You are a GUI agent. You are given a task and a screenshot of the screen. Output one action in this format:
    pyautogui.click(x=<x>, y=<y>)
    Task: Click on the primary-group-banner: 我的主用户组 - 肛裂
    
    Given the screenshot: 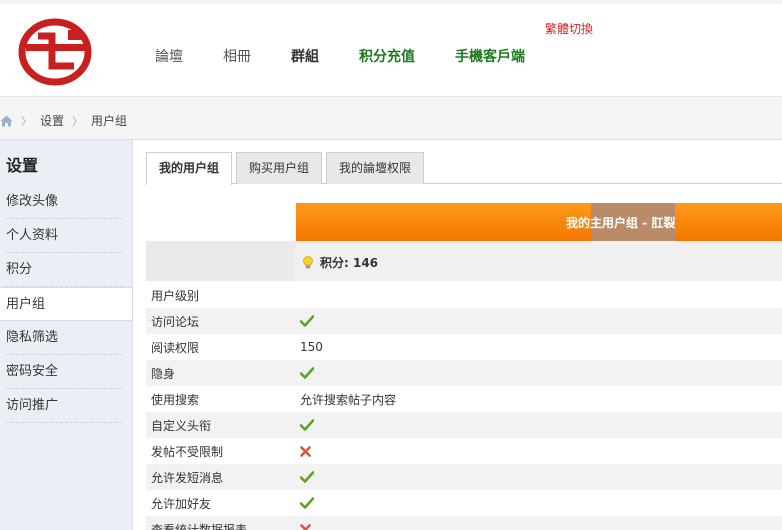 What is the action you would take?
    pyautogui.click(x=539, y=222)
    